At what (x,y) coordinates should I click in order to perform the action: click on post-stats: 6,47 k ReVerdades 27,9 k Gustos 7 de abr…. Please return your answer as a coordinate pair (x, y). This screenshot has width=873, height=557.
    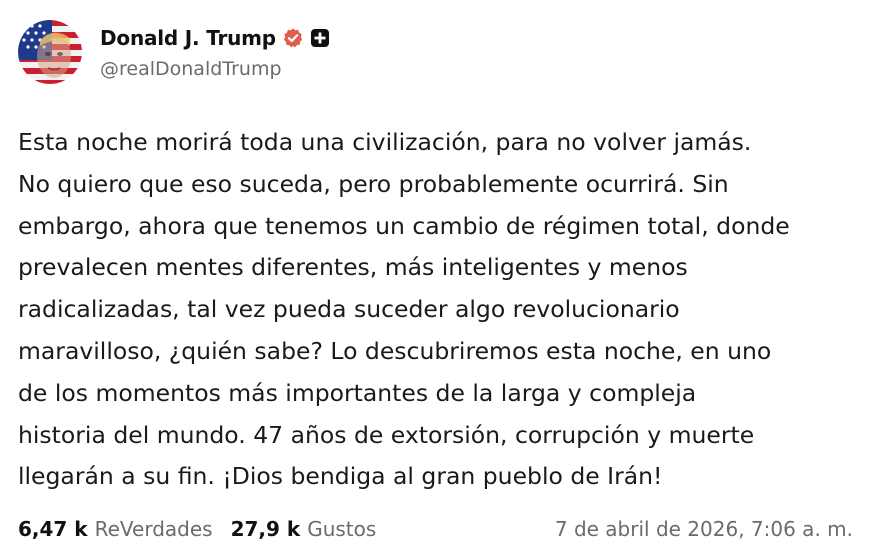
    Looking at the image, I should click on (435, 529).